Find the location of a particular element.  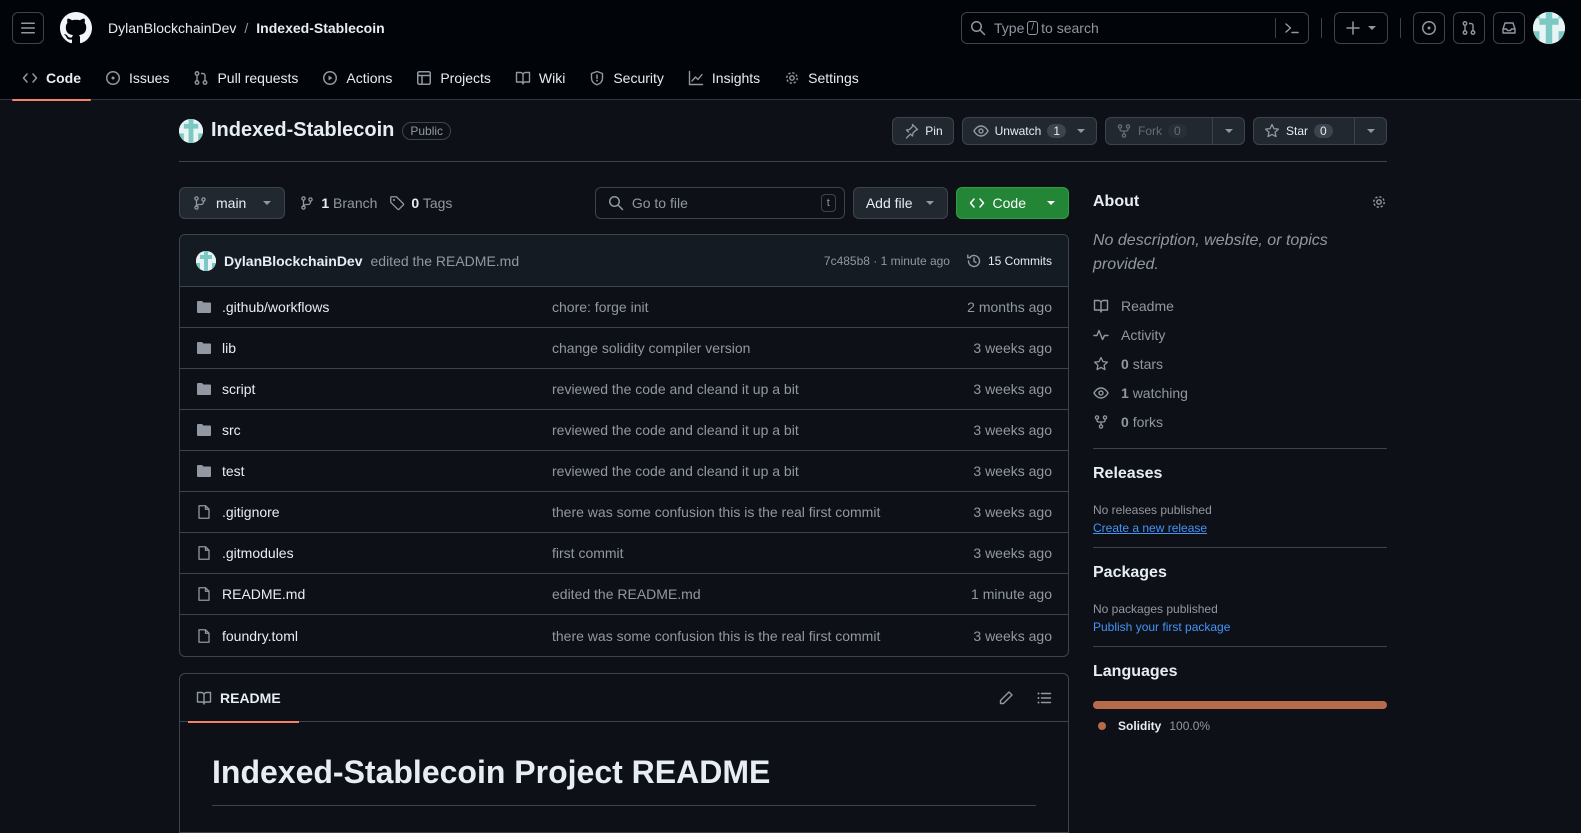

user-avatar is located at coordinates (1549, 28).